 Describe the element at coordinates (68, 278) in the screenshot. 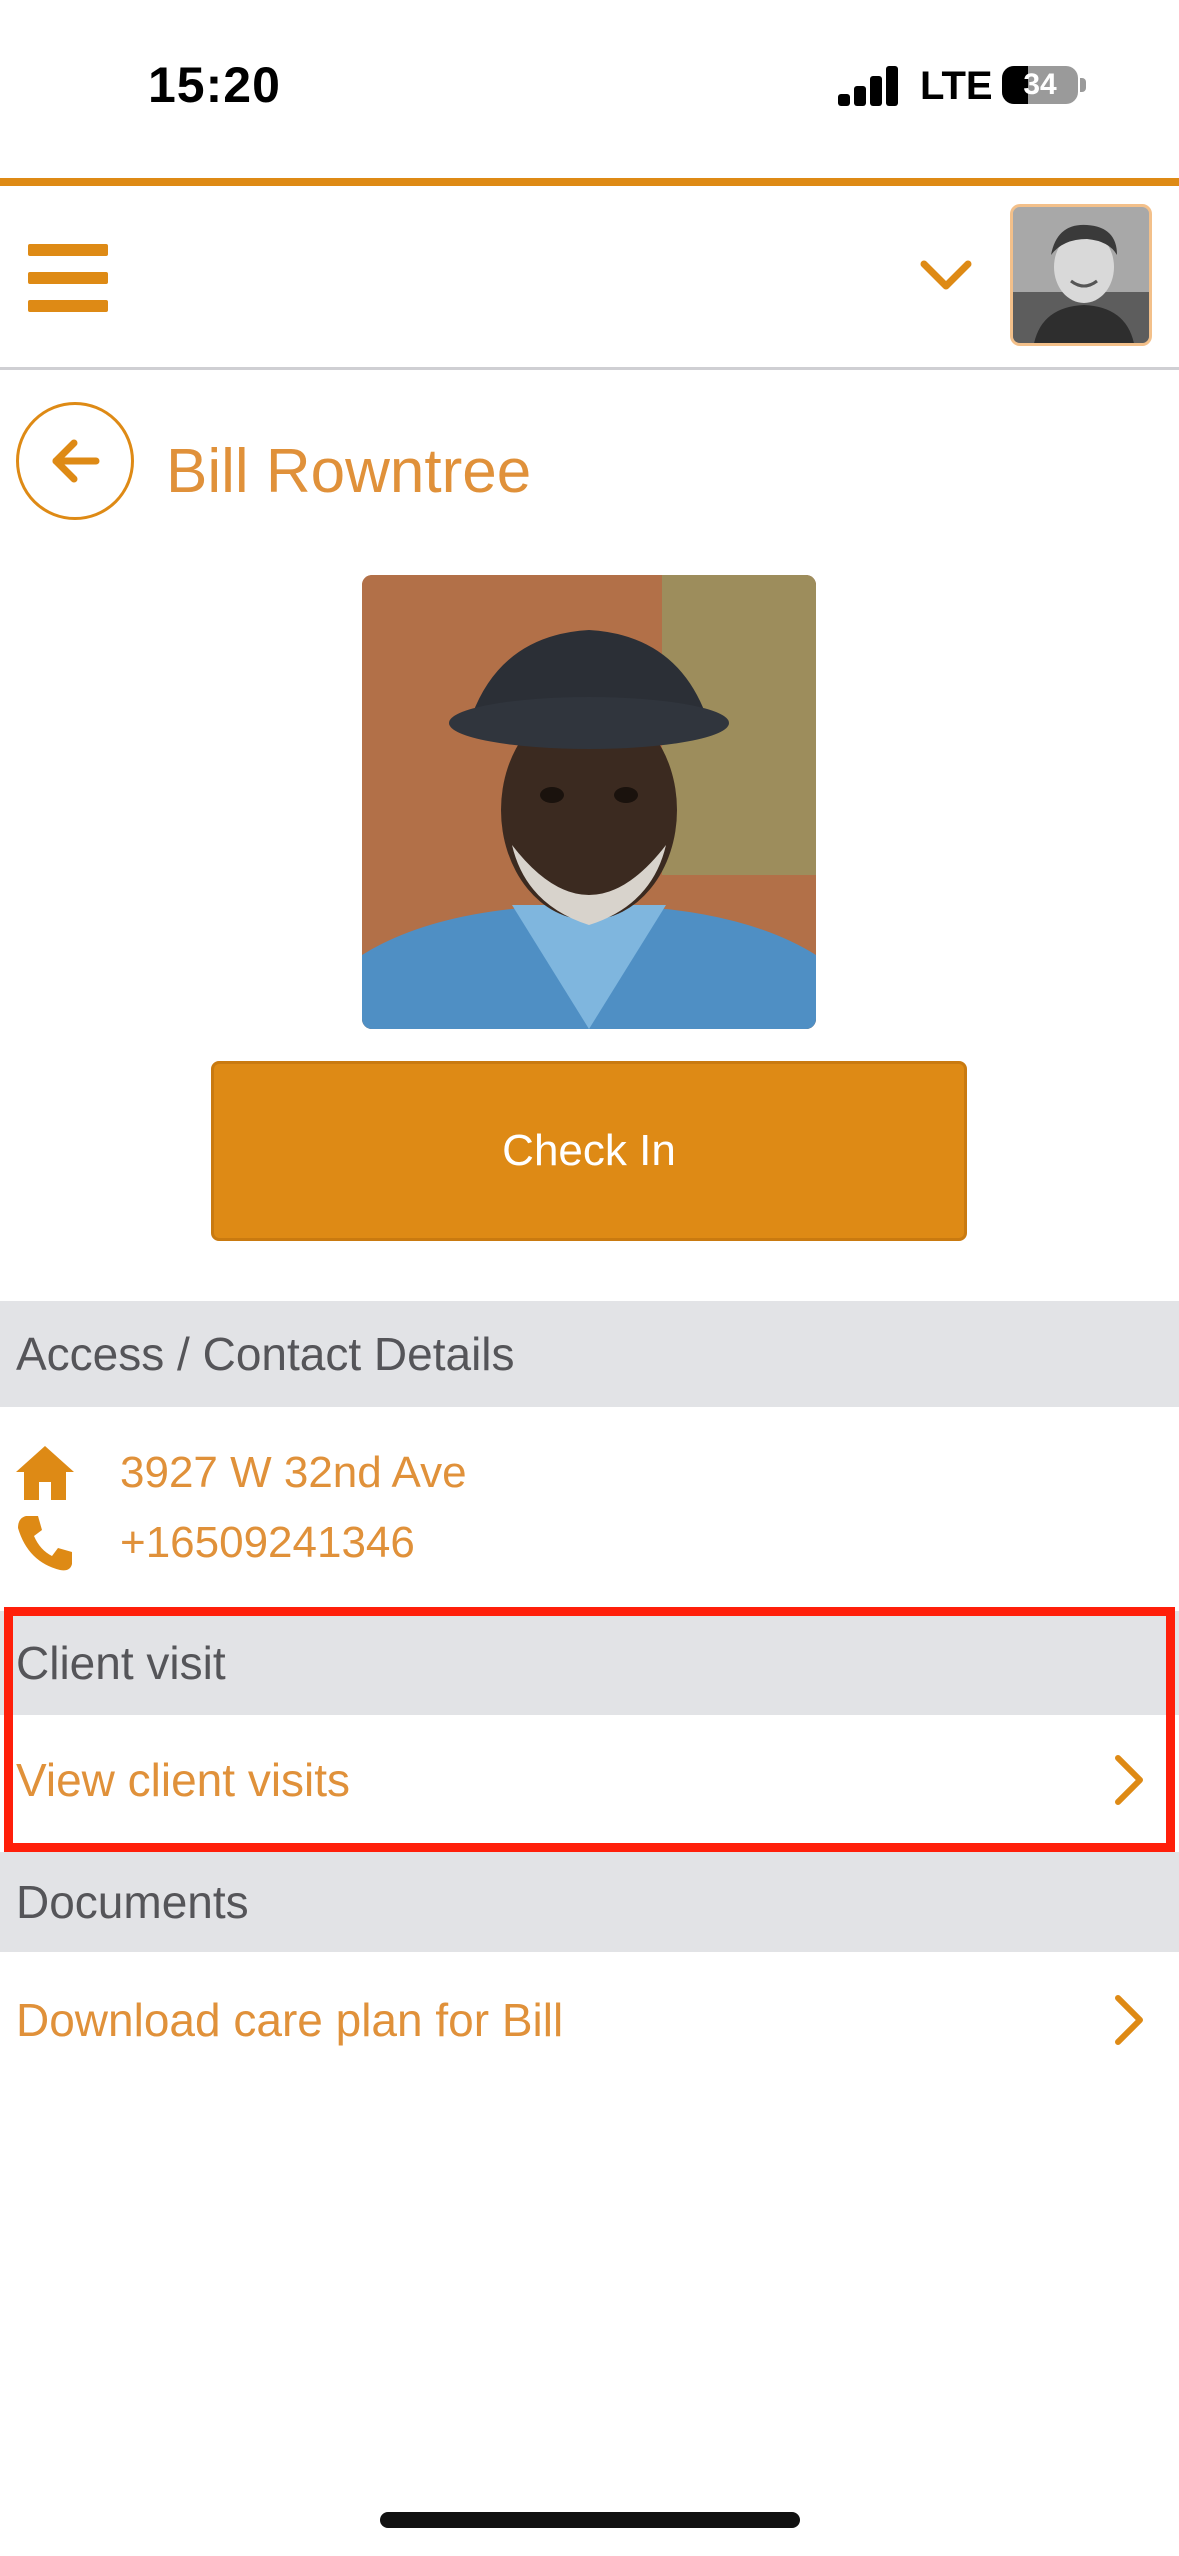

I see `hamburger-menu-icon` at that location.